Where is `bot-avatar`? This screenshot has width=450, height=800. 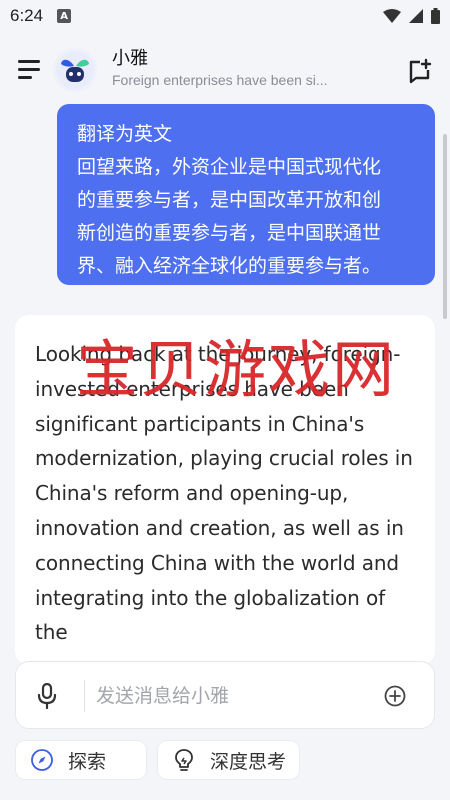 bot-avatar is located at coordinates (75, 70).